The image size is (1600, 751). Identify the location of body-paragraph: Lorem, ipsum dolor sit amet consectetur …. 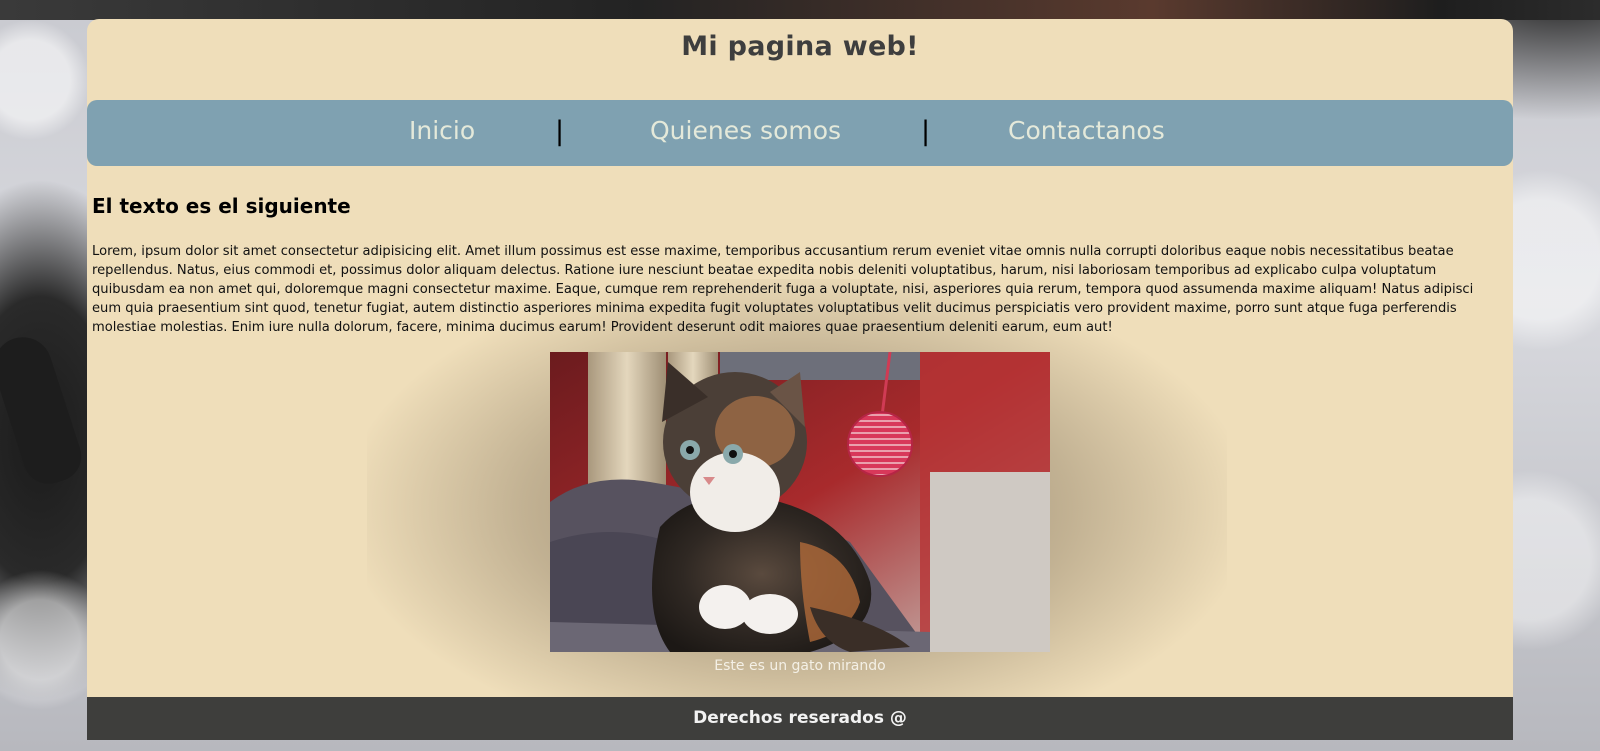
(783, 289).